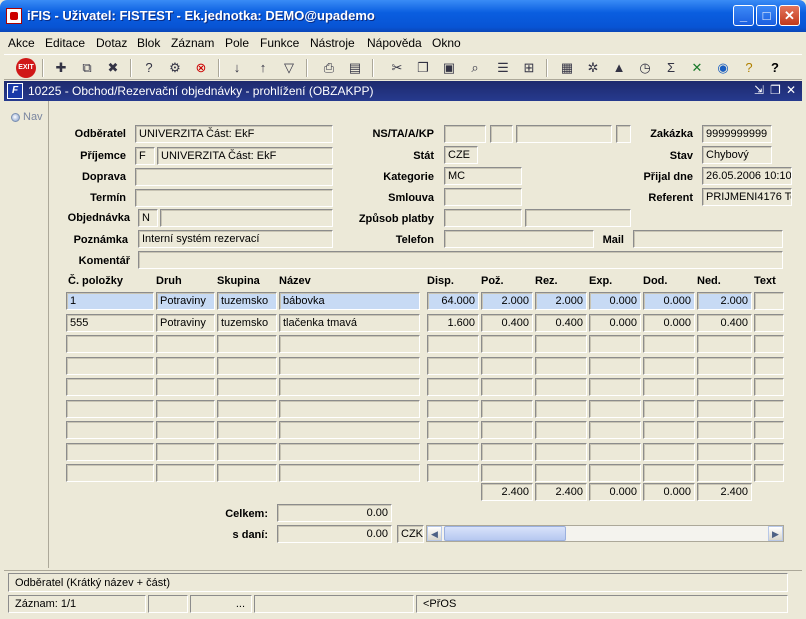 Image resolution: width=806 pixels, height=619 pixels. What do you see at coordinates (148, 218) in the screenshot?
I see `objednavka-code-field: N` at bounding box center [148, 218].